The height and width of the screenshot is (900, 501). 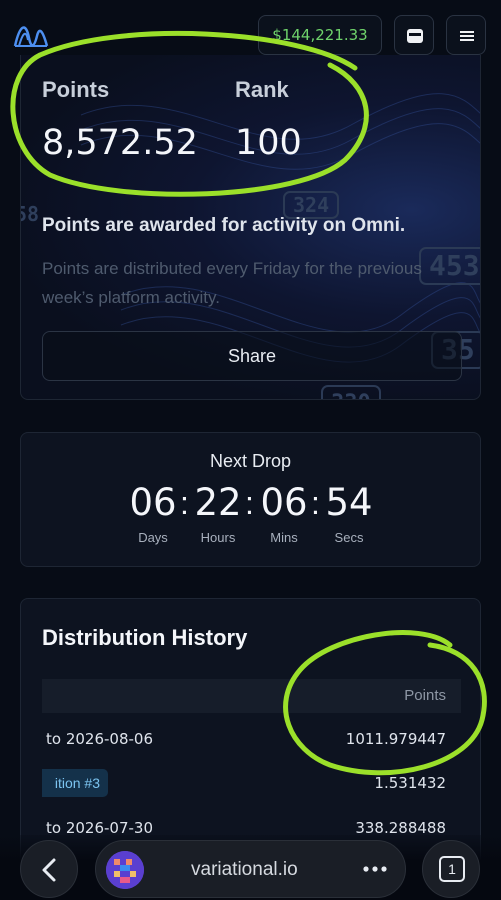 I want to click on variational-logo-icon, so click(x=31, y=35).